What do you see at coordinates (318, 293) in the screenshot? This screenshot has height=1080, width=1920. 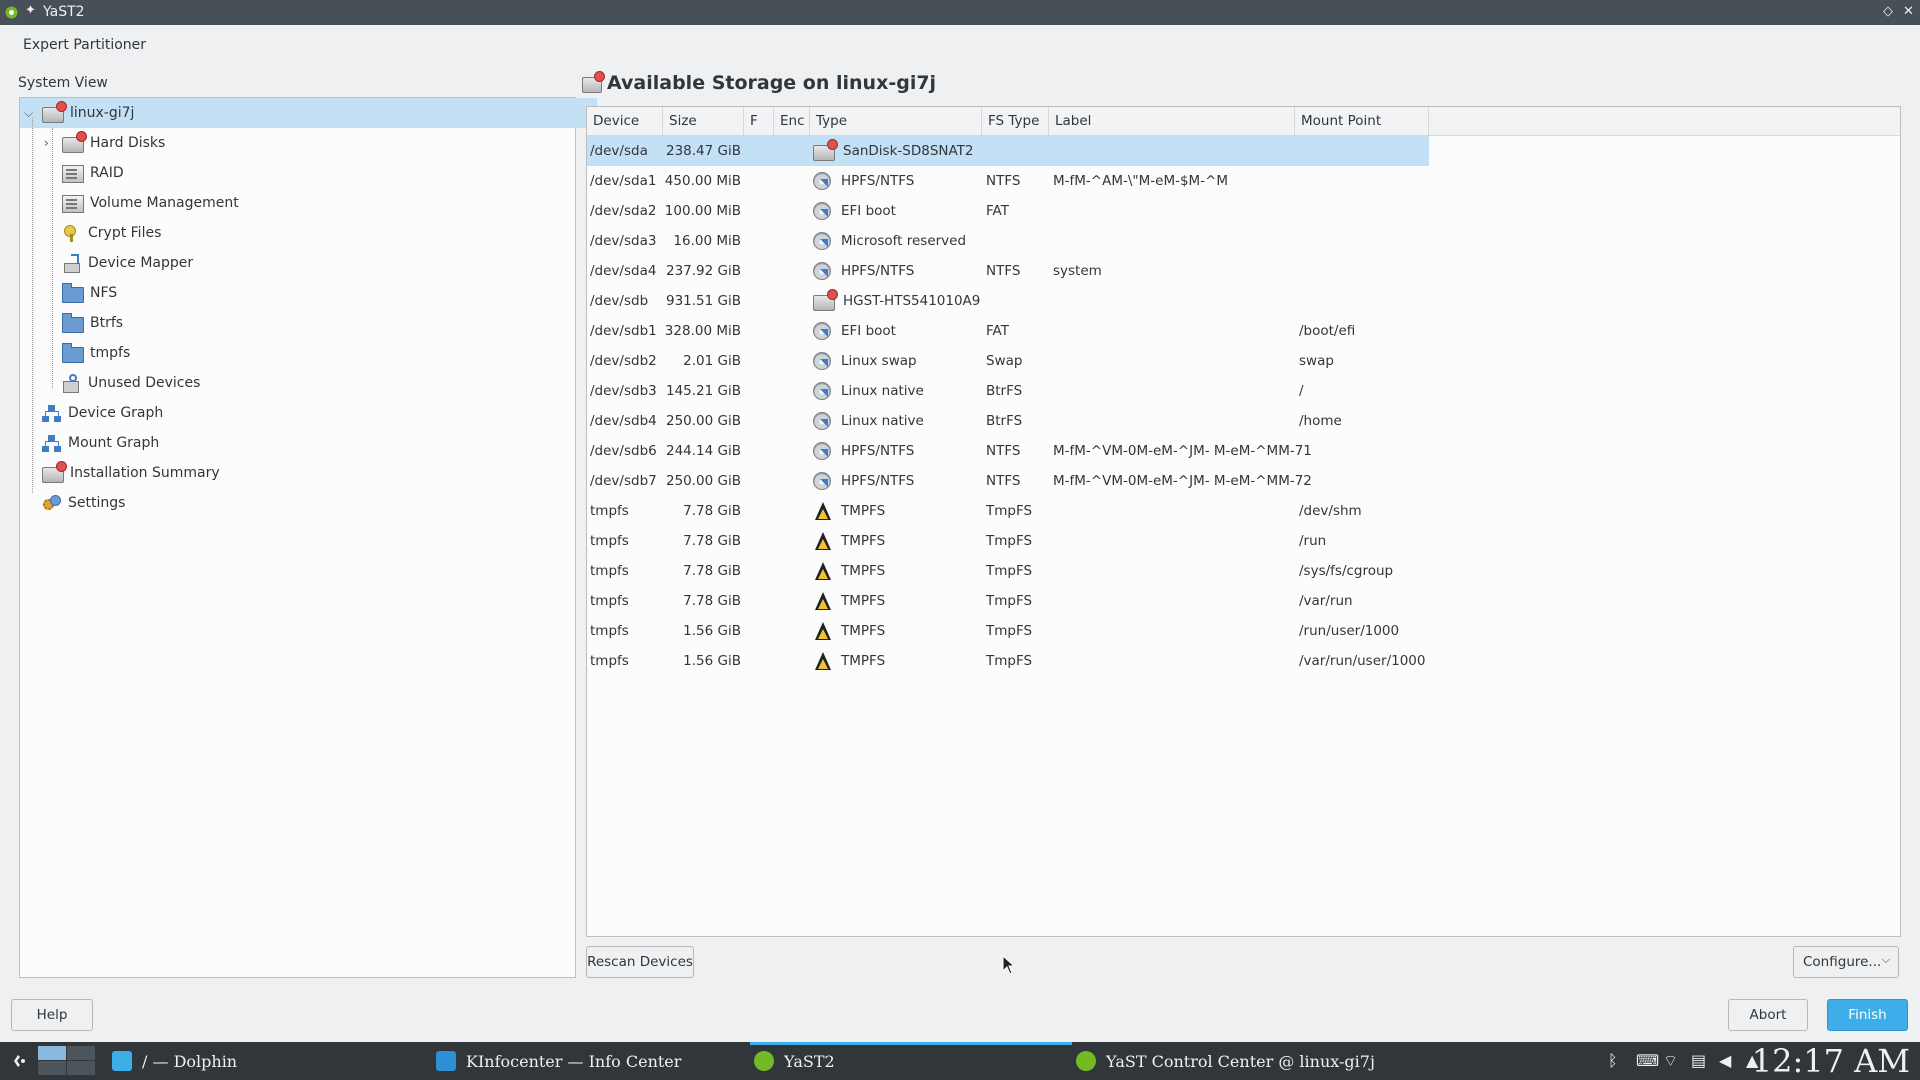 I see `tree-item-nfs: NFS` at bounding box center [318, 293].